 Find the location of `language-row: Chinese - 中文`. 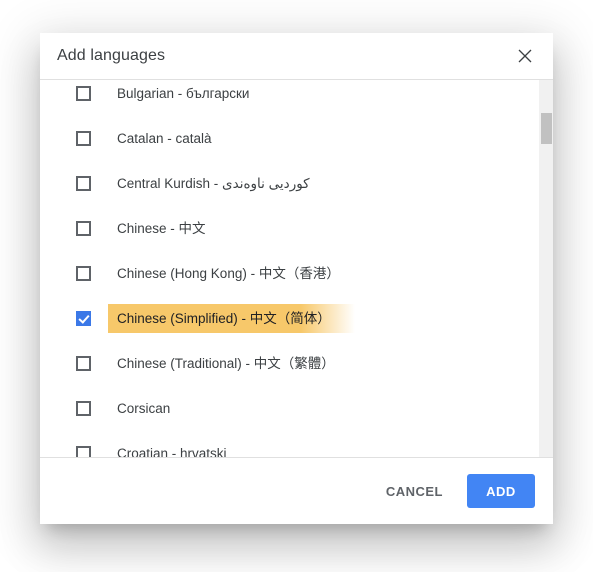

language-row: Chinese - 中文 is located at coordinates (296, 228).